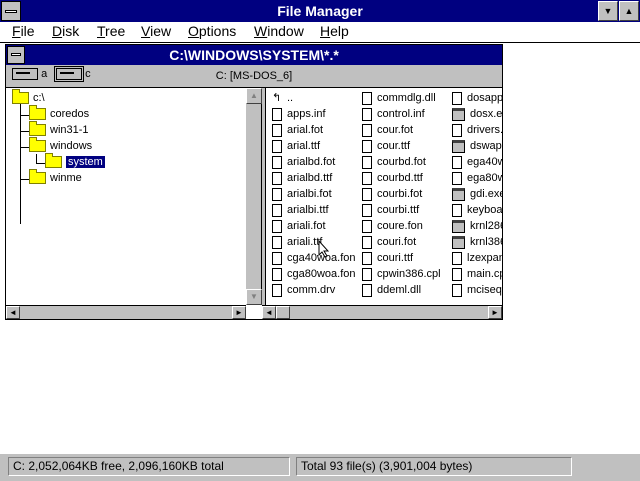 Image resolution: width=640 pixels, height=481 pixels. What do you see at coordinates (399, 98) in the screenshot?
I see `file-item: commdlg.dll` at bounding box center [399, 98].